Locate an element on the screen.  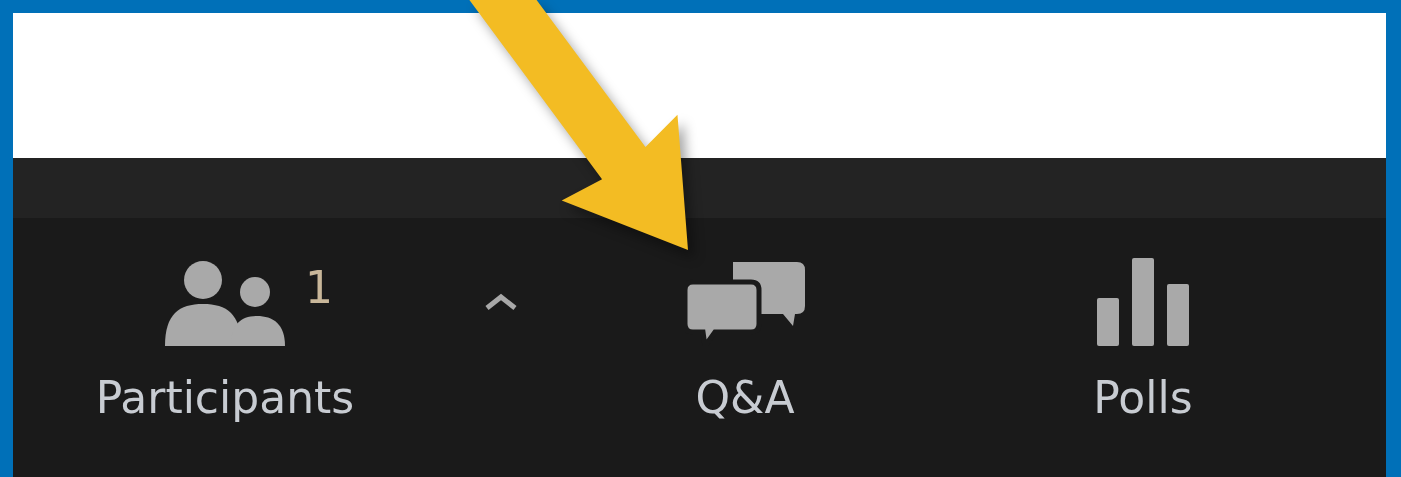
bar-chart-icon is located at coordinates (1143, 302).